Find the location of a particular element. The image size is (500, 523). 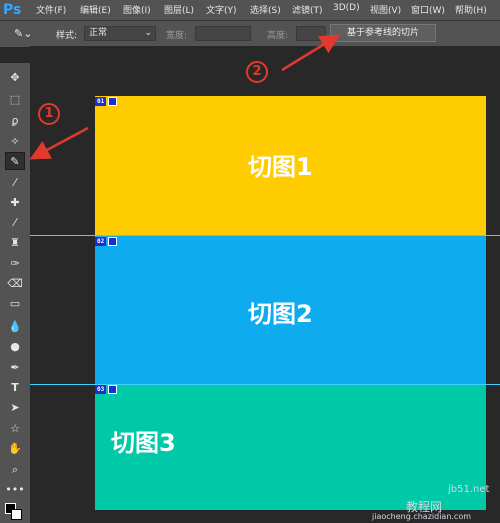

watermark-site: jb51.net is located at coordinates (469, 489).